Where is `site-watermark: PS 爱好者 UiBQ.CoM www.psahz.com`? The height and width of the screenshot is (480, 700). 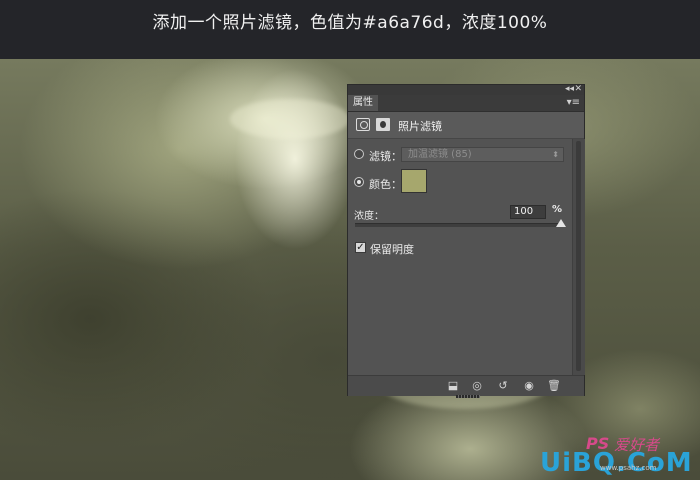 site-watermark: PS 爱好者 UiBQ.CoM www.psahz.com is located at coordinates (616, 456).